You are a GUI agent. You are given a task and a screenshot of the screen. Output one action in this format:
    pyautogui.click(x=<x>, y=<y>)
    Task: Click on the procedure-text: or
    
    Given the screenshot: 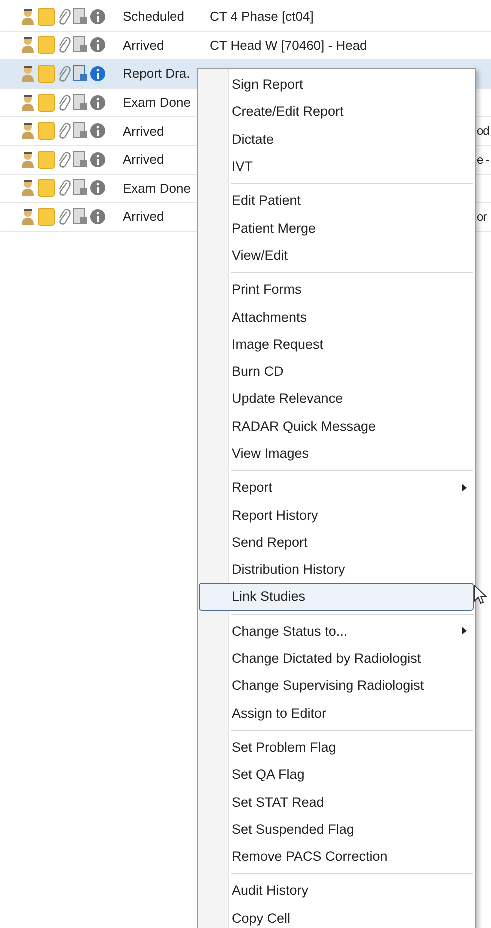 What is the action you would take?
    pyautogui.click(x=482, y=217)
    